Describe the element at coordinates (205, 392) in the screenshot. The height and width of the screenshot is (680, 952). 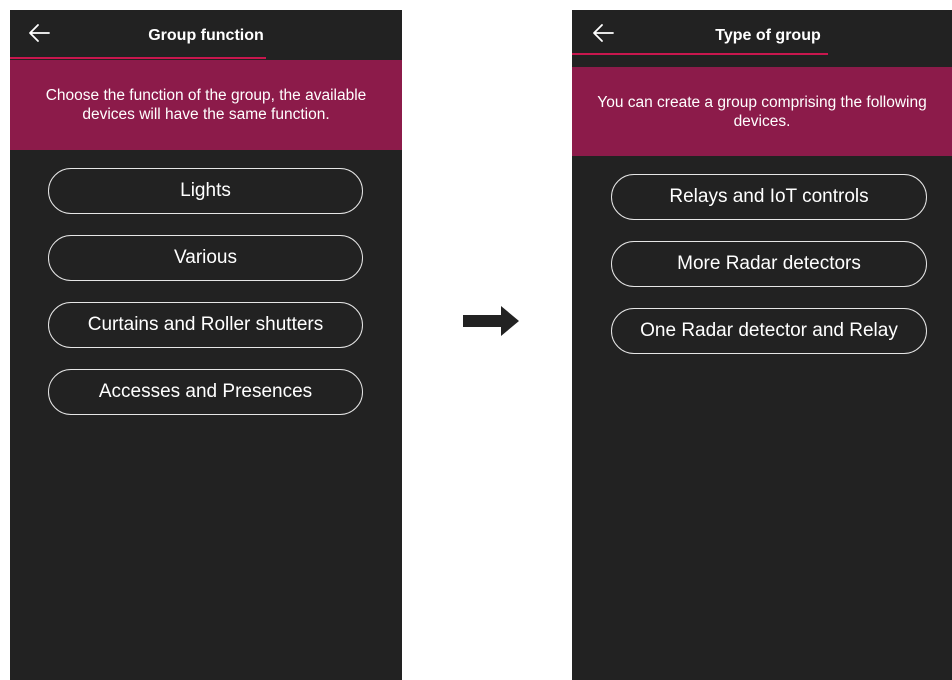
I see `option-accesses-button: Accesses and Presences` at that location.